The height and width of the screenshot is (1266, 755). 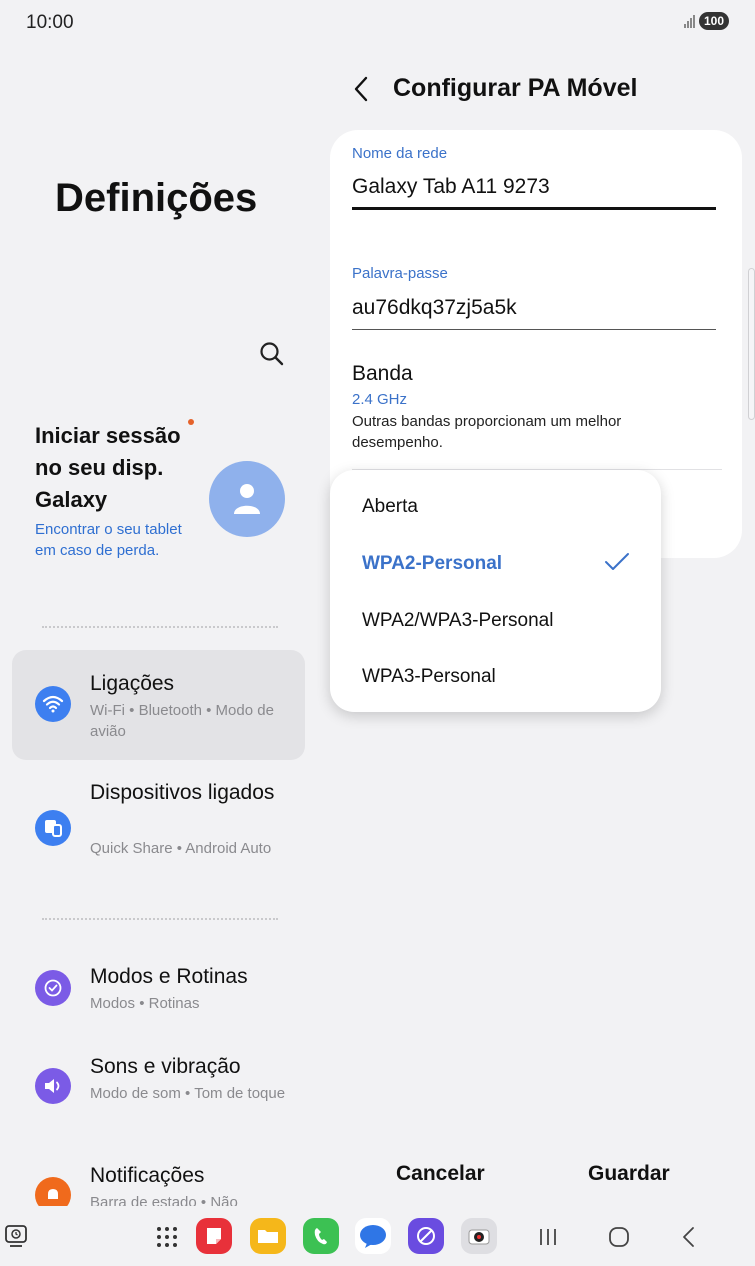 What do you see at coordinates (479, 1236) in the screenshot?
I see `camera-app-icon` at bounding box center [479, 1236].